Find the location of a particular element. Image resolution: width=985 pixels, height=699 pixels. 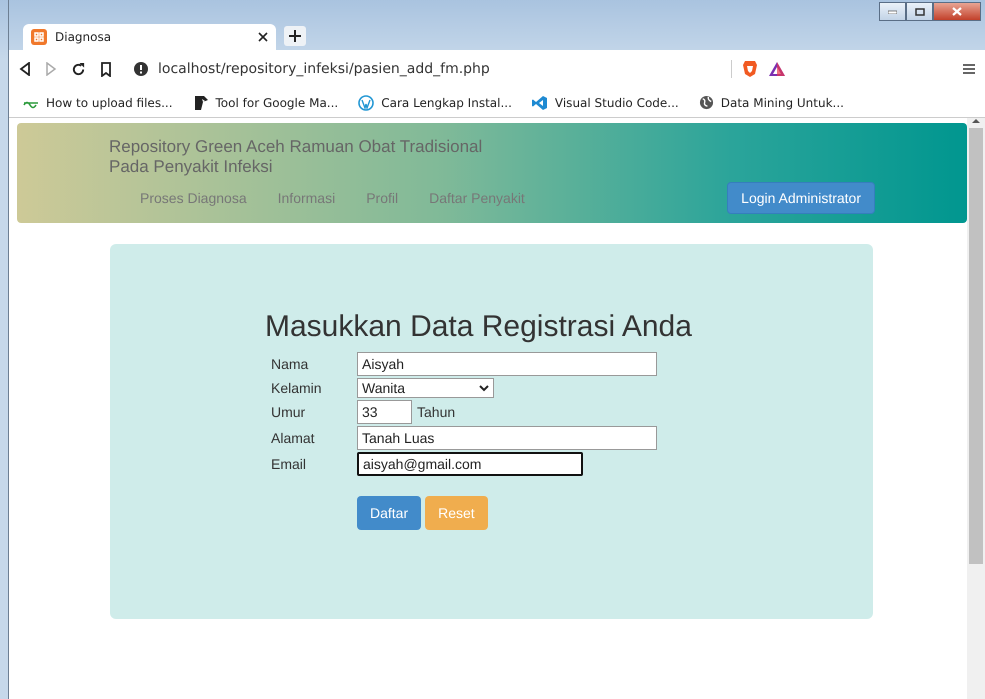

gender-select: Wanita is located at coordinates (425, 388).